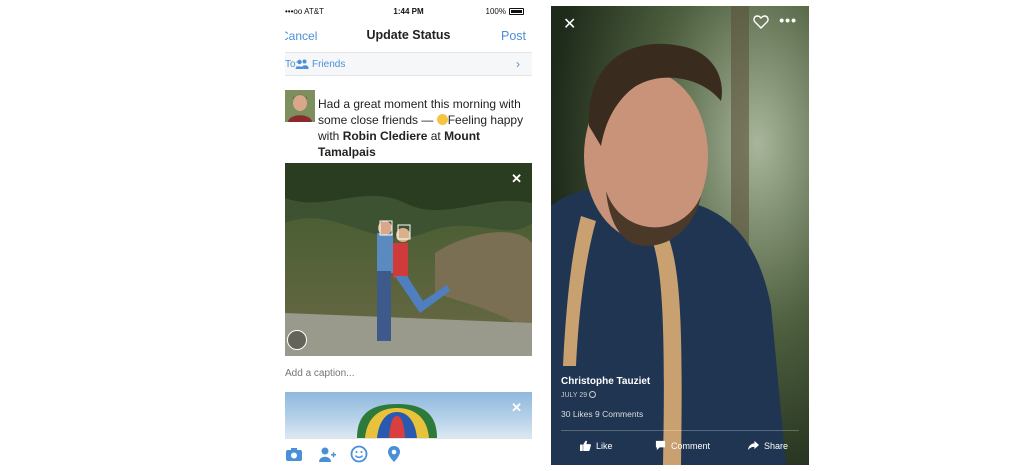  Describe the element at coordinates (300, 106) in the screenshot. I see `avatar` at that location.